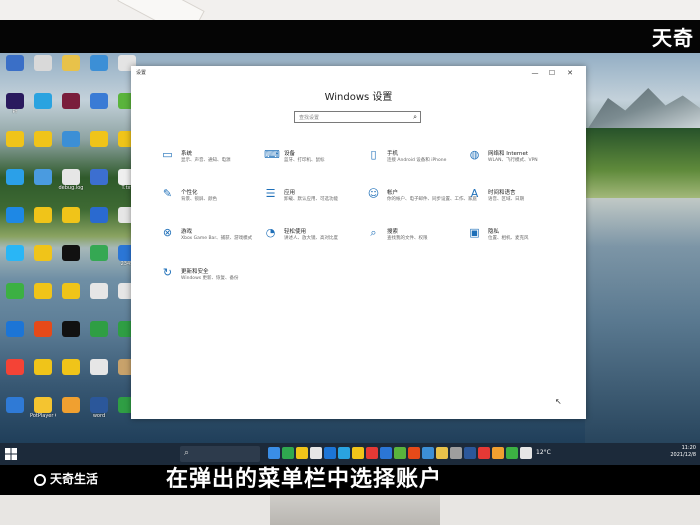  What do you see at coordinates (535, 73) in the screenshot?
I see `minimize-button: —` at bounding box center [535, 73].